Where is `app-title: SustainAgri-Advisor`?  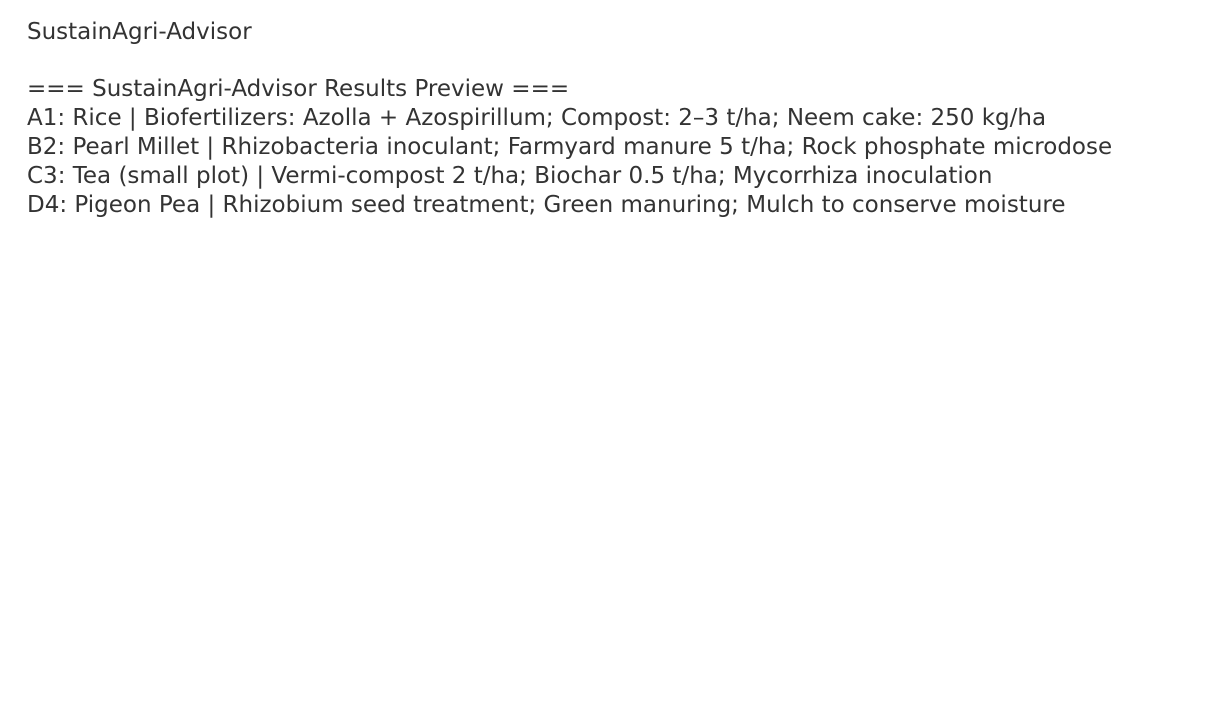
app-title: SustainAgri-Advisor is located at coordinates (139, 32).